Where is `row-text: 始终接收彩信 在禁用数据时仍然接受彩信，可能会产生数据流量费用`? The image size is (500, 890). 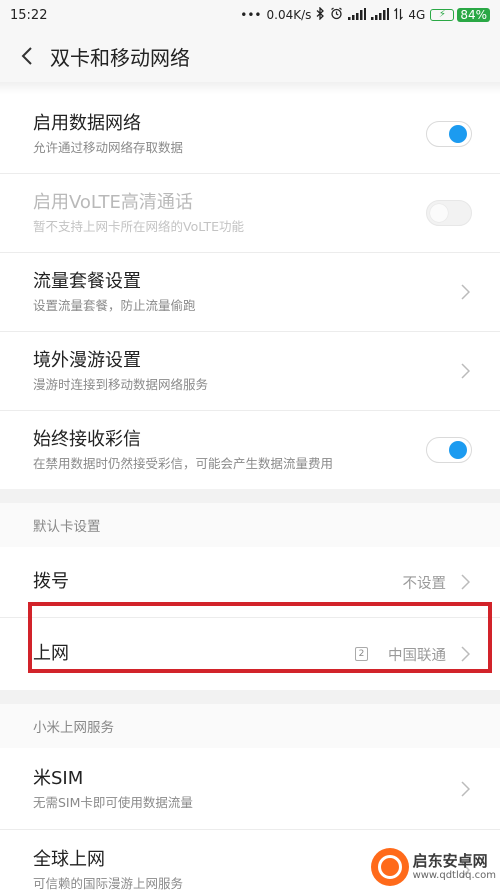
row-text: 始终接收彩信 在禁用数据时仍然接受彩信，可能会产生数据流量费用 is located at coordinates (229, 450).